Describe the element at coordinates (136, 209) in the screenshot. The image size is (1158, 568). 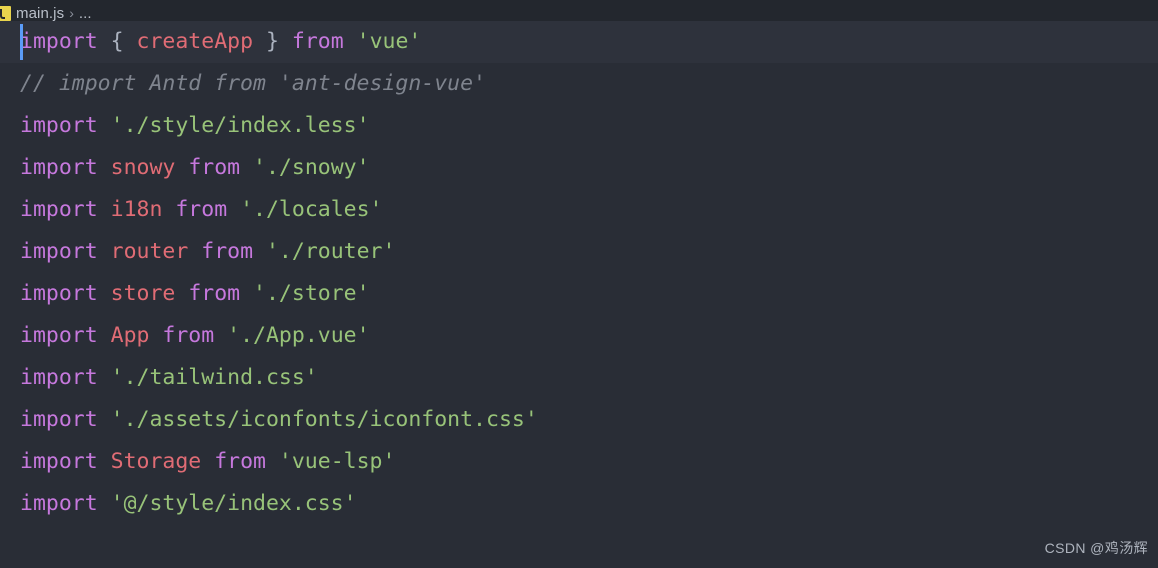
I see `code-token: i18n` at that location.